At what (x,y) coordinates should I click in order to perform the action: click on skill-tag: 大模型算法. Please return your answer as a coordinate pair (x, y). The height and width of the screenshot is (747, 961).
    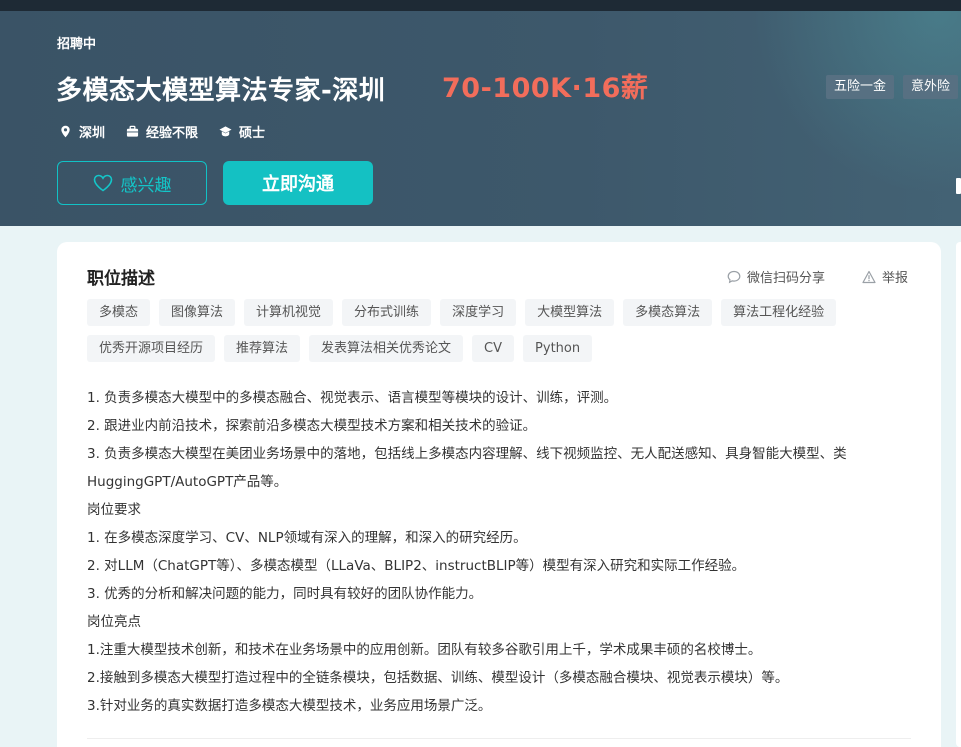
    Looking at the image, I should click on (570, 312).